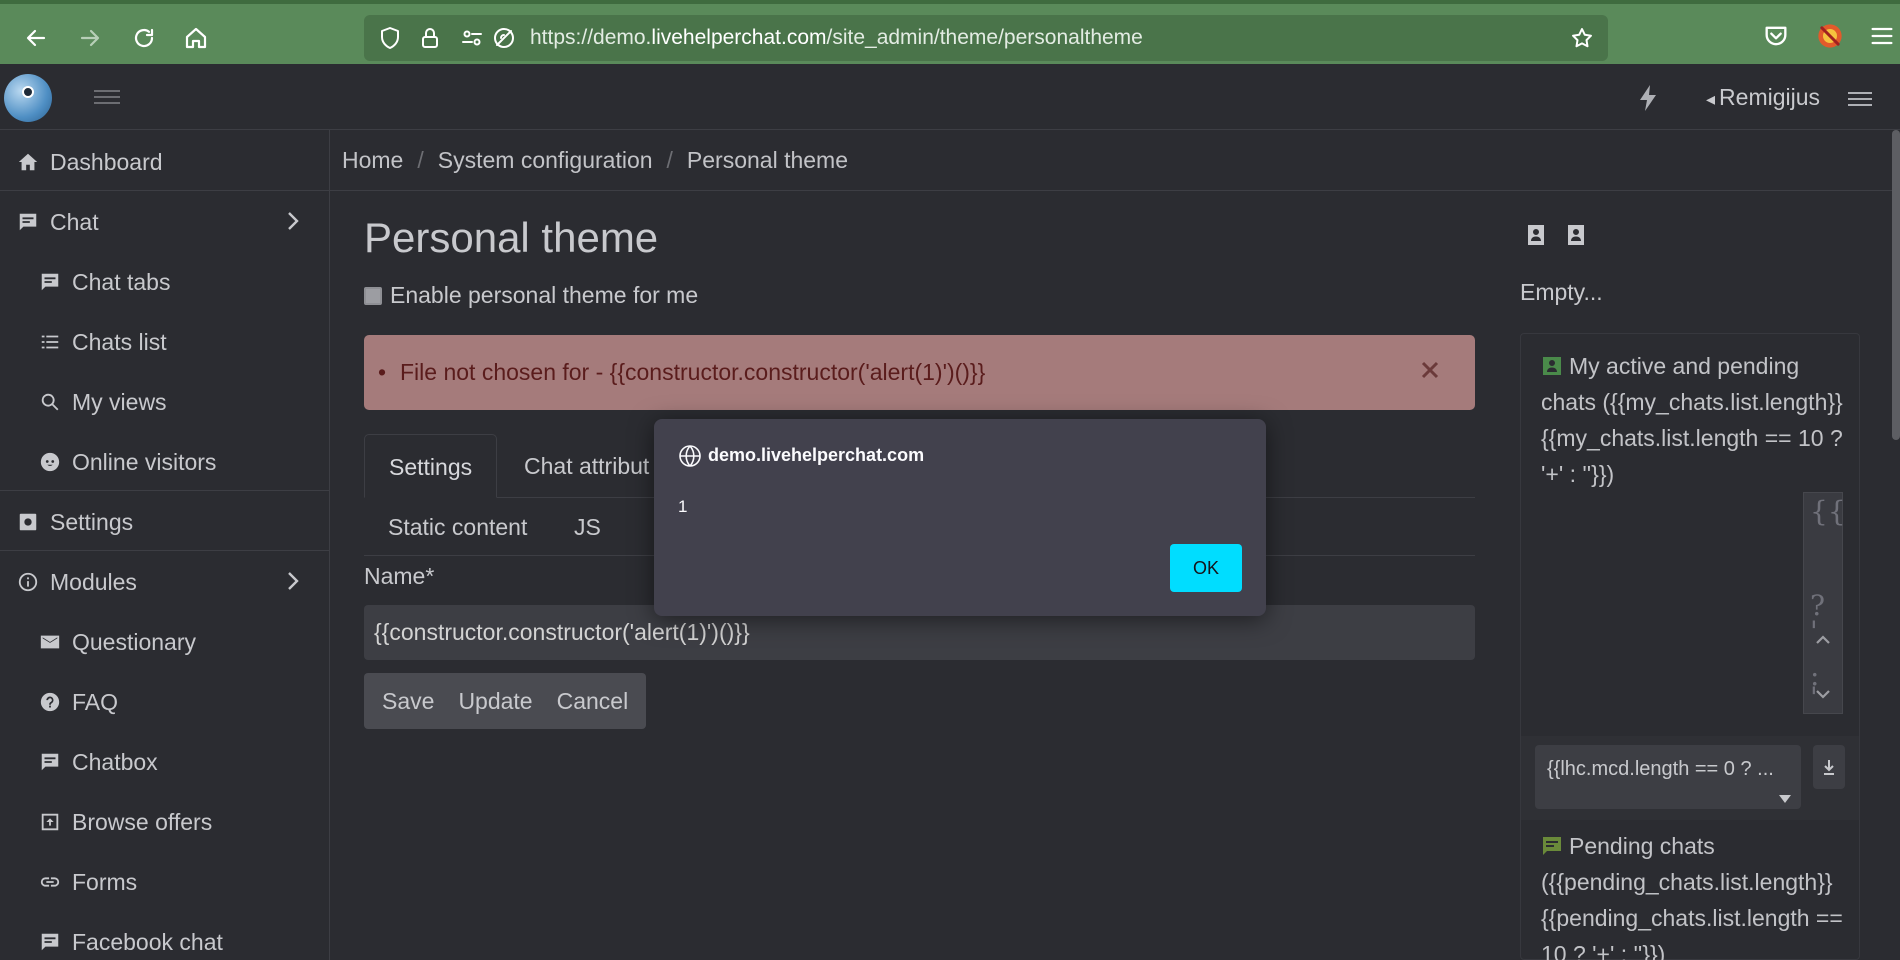  Describe the element at coordinates (504, 38) in the screenshot. I see `tracking-protection-icon` at that location.